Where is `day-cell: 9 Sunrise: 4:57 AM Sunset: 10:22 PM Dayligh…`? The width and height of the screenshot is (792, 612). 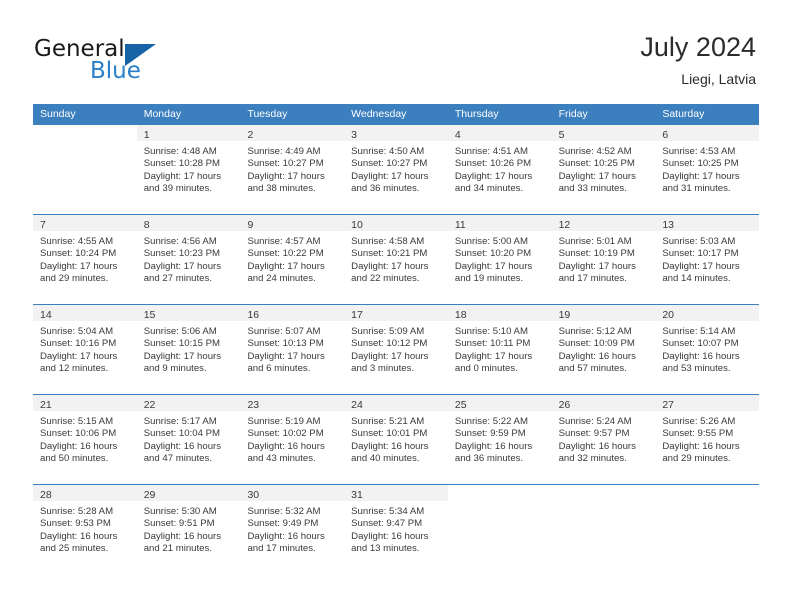
day-cell: 9 Sunrise: 4:57 AM Sunset: 10:22 PM Dayligh… is located at coordinates (292, 259).